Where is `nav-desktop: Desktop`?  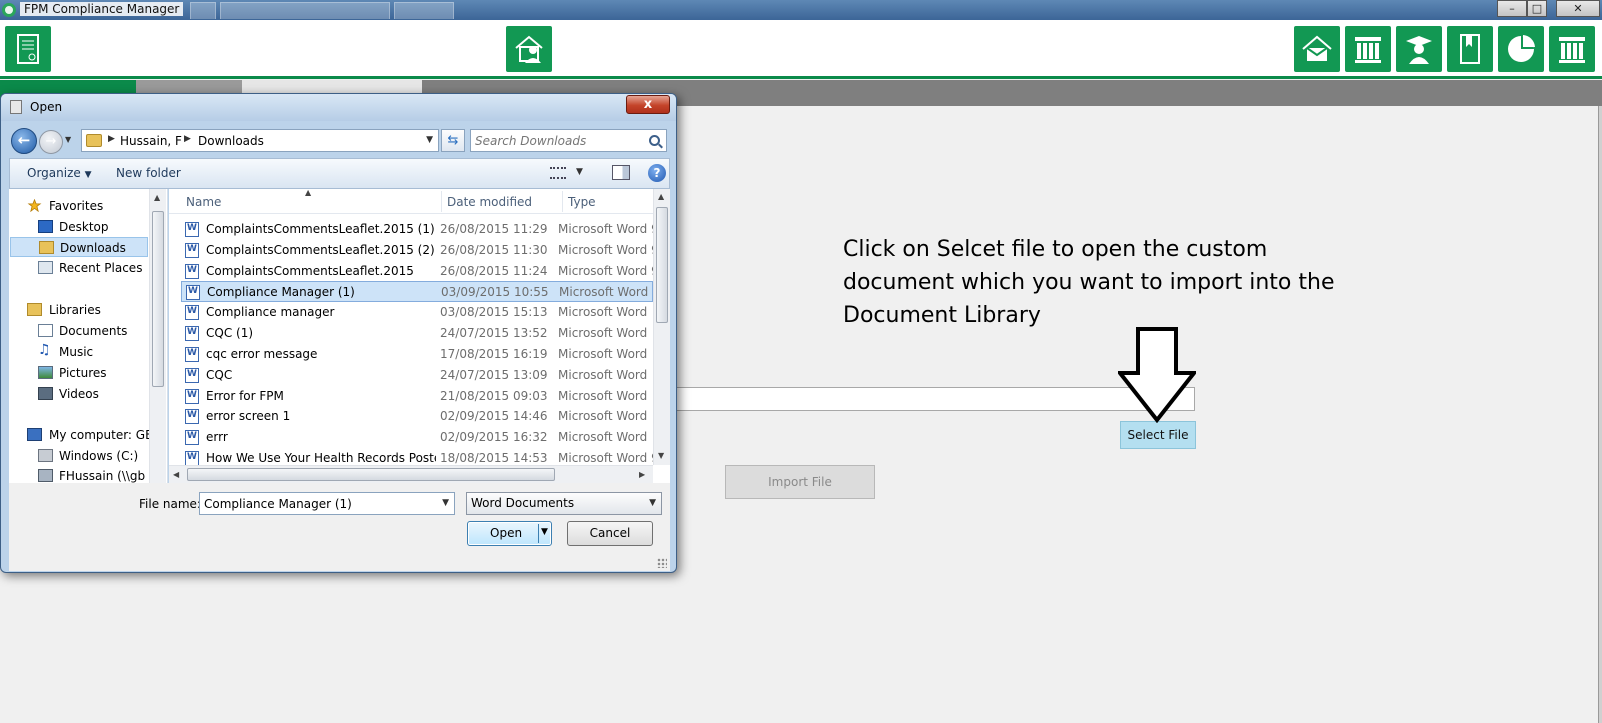 nav-desktop: Desktop is located at coordinates (79, 227).